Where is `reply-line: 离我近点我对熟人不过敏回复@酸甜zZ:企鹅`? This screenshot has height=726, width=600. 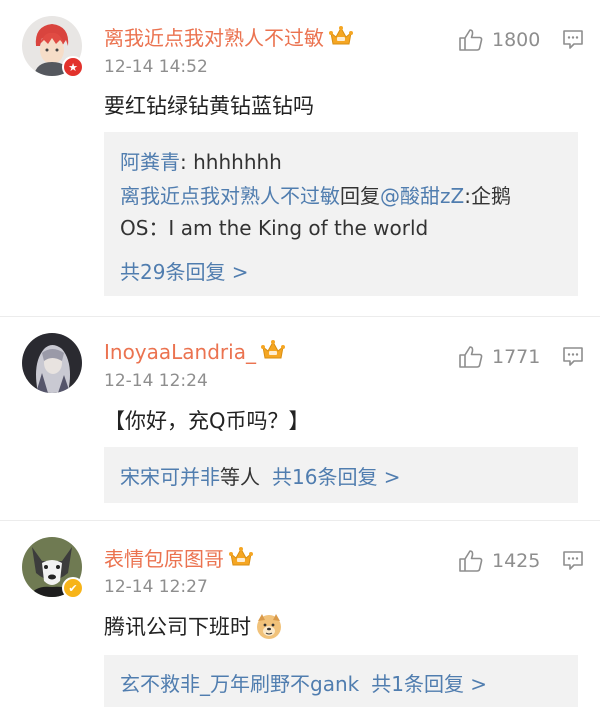 reply-line: 离我近点我对熟人不过敏回复@酸甜zZ:企鹅 is located at coordinates (315, 194).